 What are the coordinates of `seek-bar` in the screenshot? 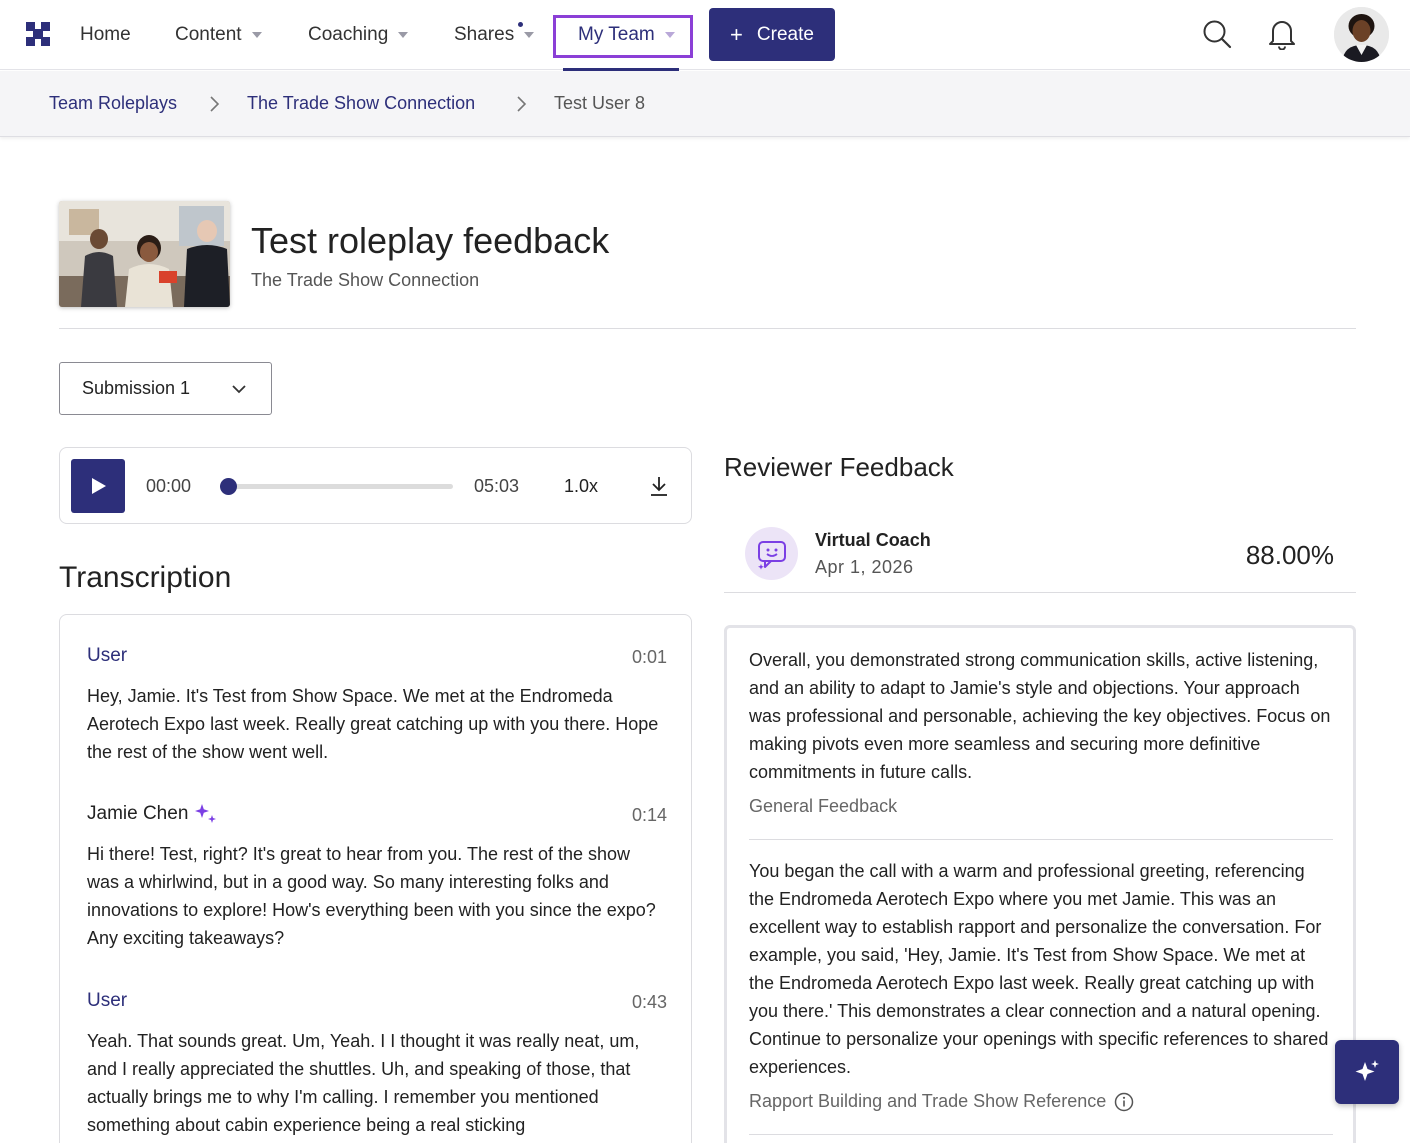 It's located at (336, 486).